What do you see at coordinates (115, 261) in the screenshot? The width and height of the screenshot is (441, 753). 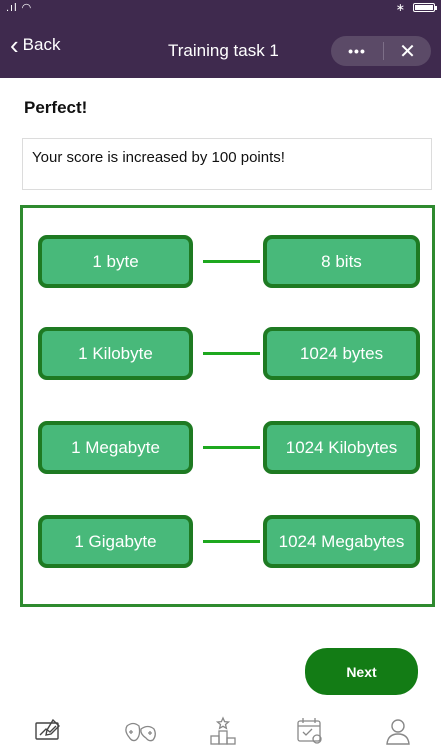 I see `match-tile-left: 1 byte` at bounding box center [115, 261].